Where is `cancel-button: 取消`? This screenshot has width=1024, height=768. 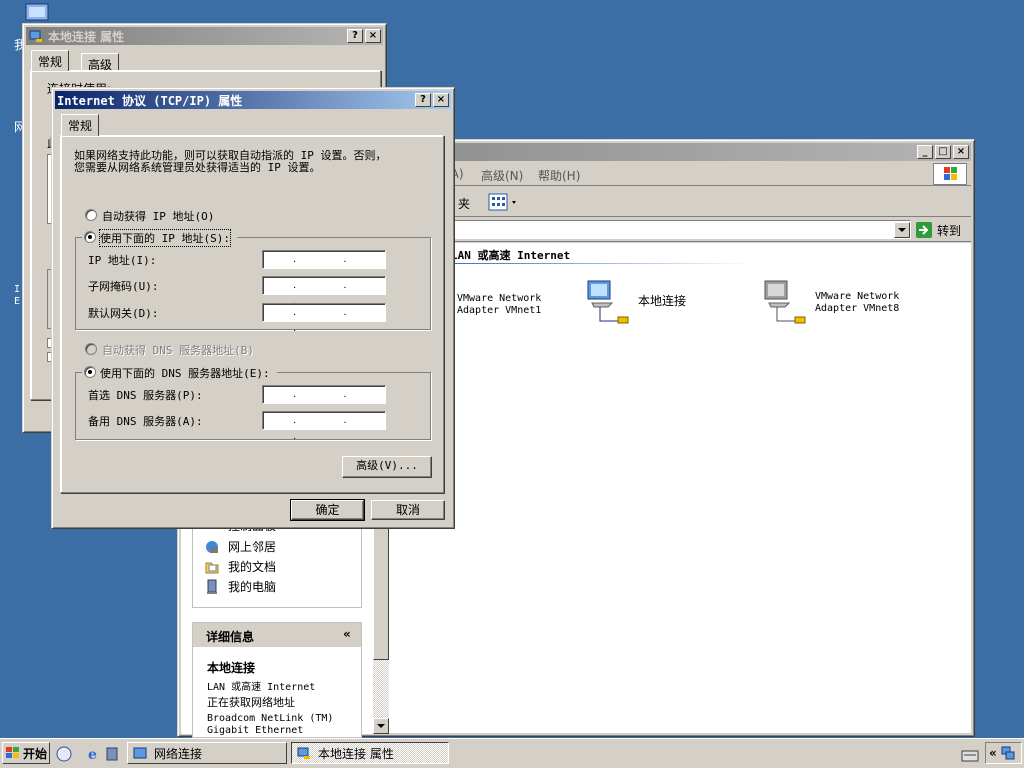 cancel-button: 取消 is located at coordinates (408, 510).